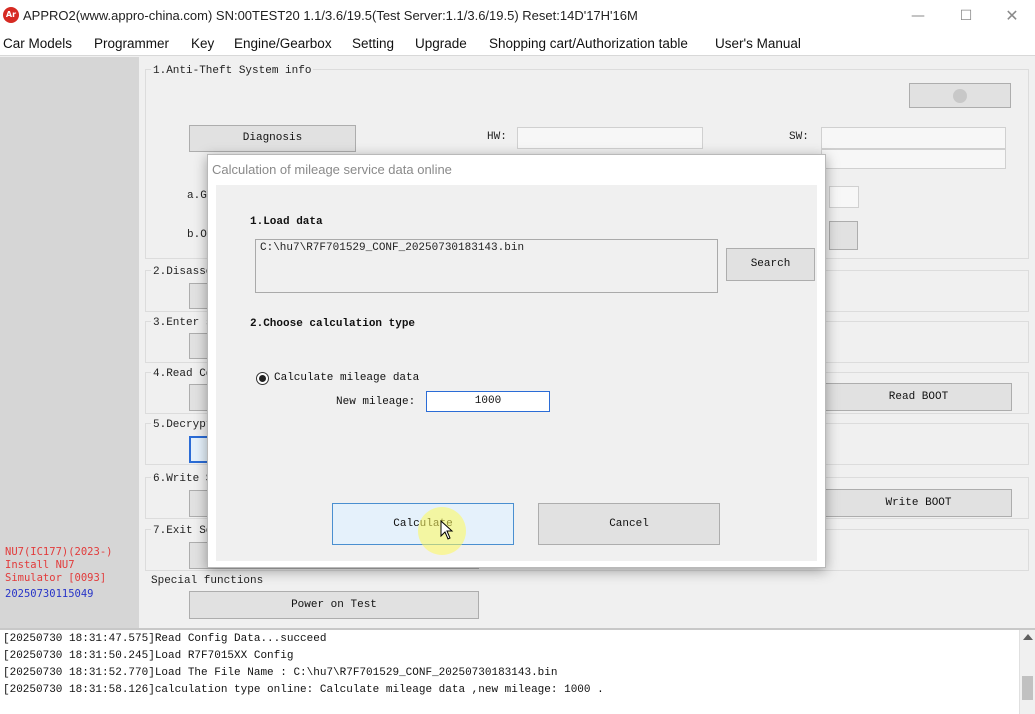  I want to click on write-boot-button: Write BOOT, so click(918, 503).